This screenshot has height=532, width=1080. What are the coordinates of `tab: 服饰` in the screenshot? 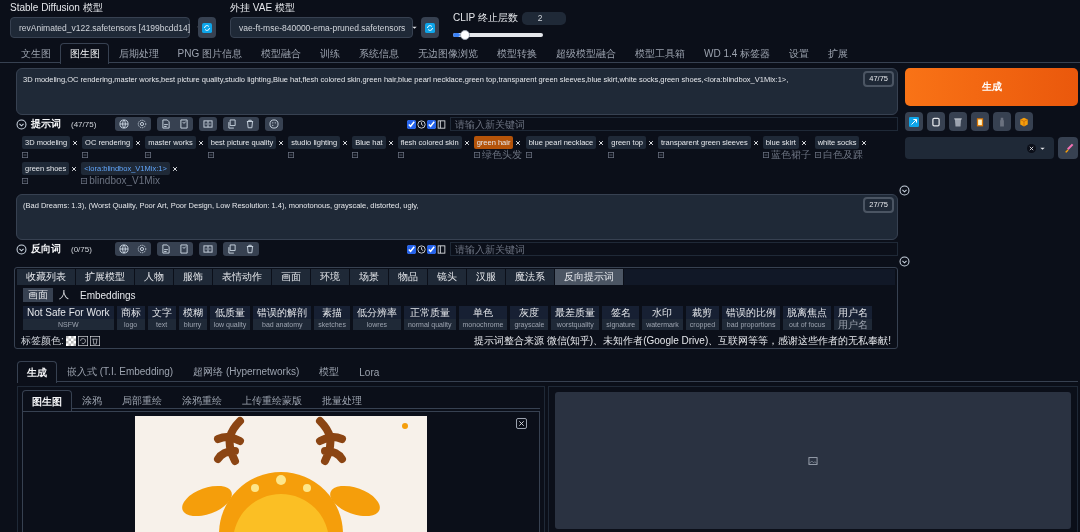 It's located at (193, 277).